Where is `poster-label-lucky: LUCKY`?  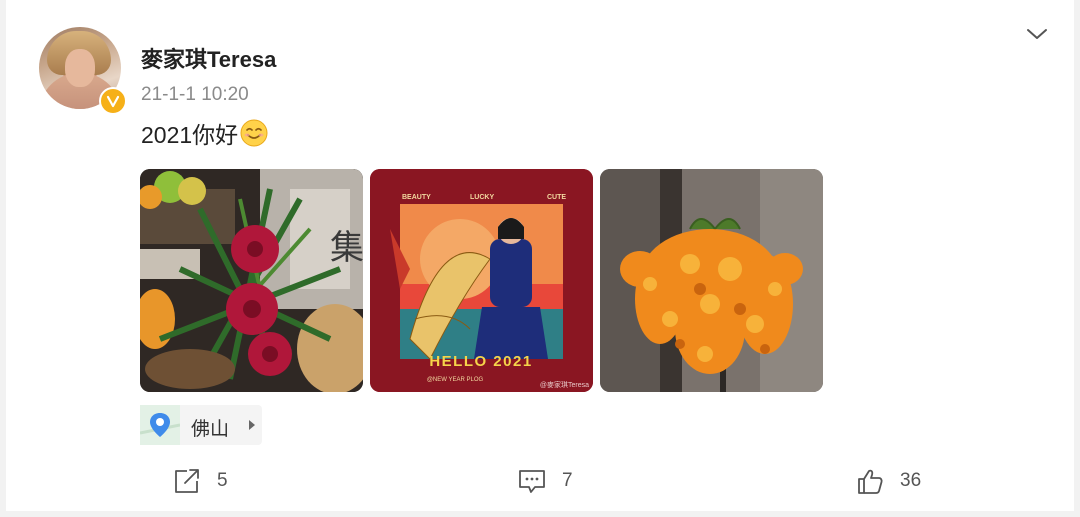 poster-label-lucky: LUCKY is located at coordinates (482, 197).